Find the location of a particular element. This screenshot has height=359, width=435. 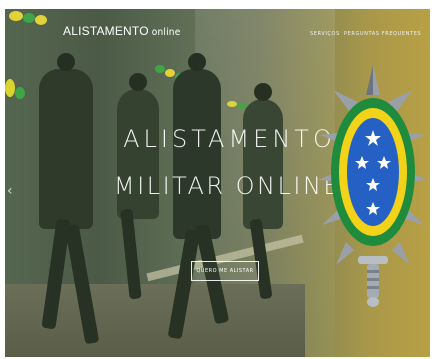

nav-link-servicos: SERVIÇOS is located at coordinates (325, 34).